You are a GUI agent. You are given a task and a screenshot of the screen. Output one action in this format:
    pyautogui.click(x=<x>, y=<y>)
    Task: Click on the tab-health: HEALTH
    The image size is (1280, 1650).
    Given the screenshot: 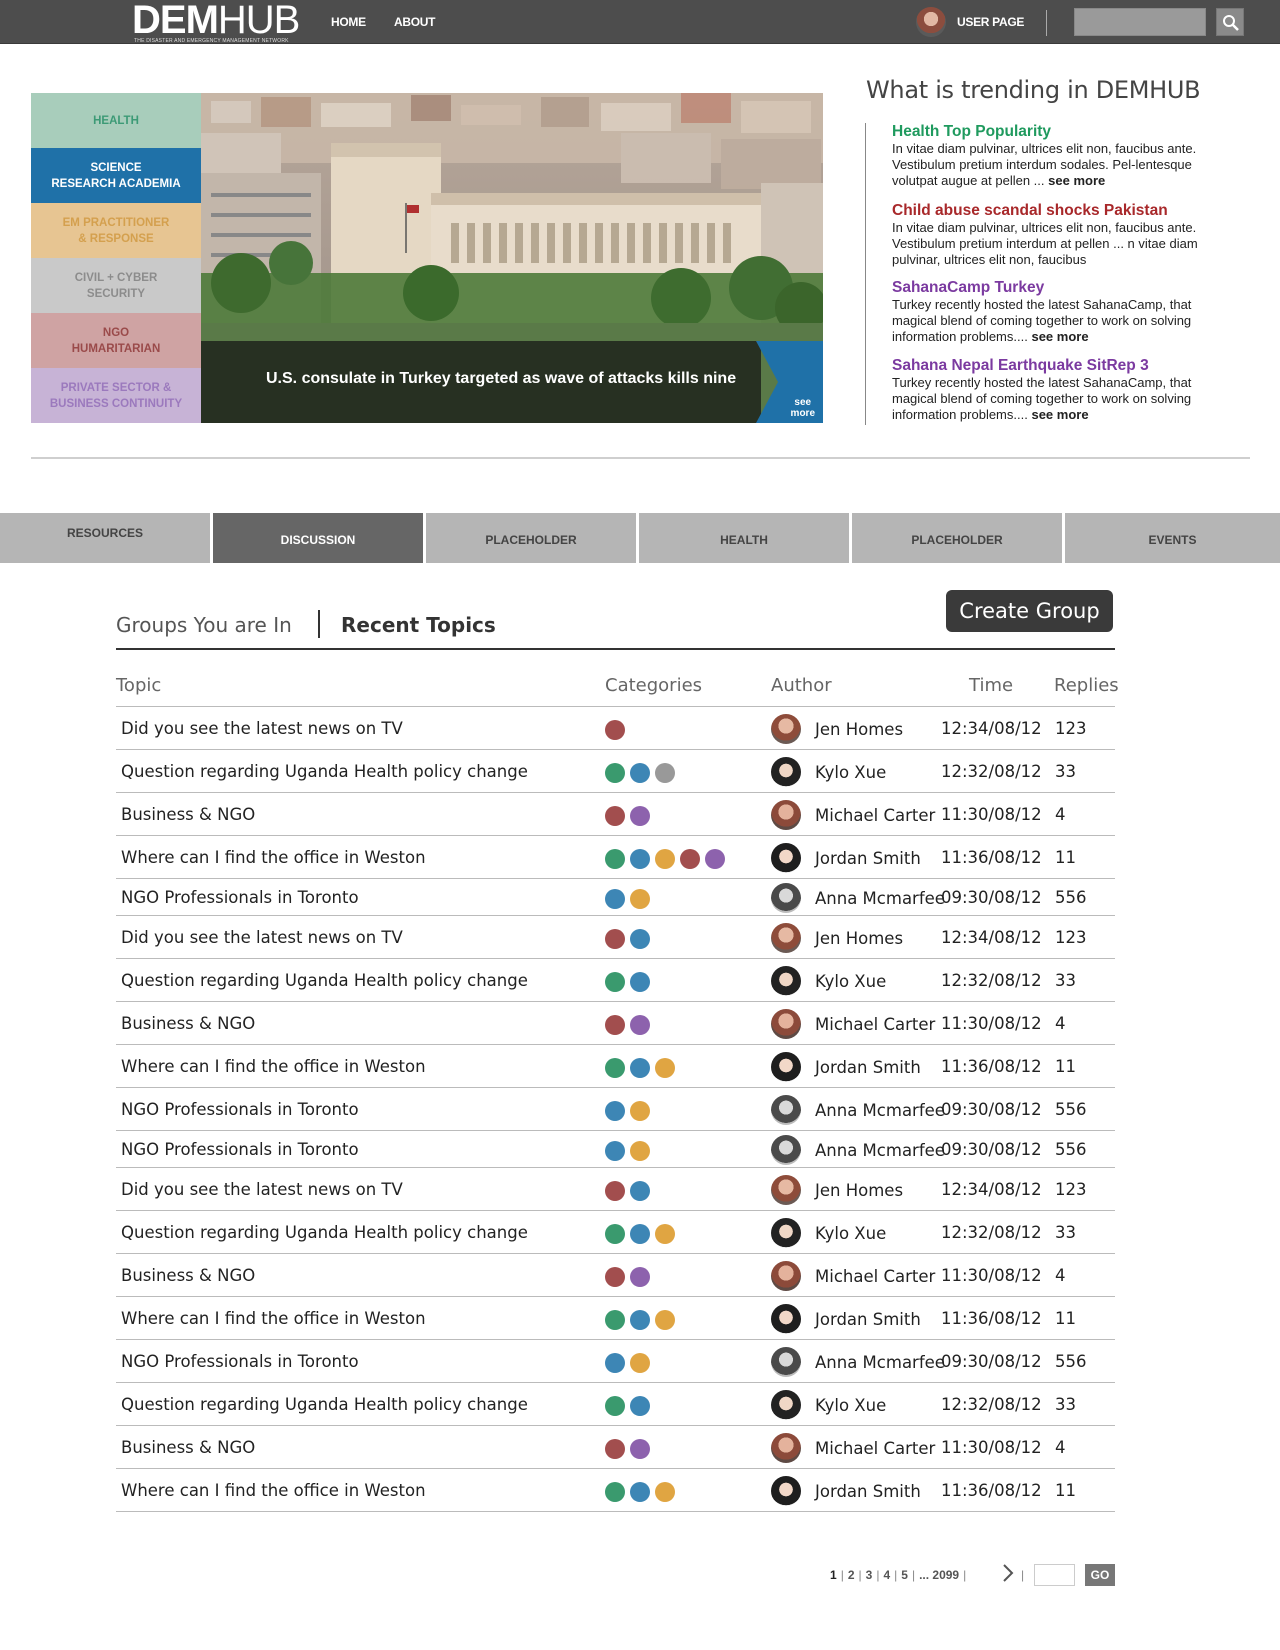 What is the action you would take?
    pyautogui.click(x=745, y=538)
    